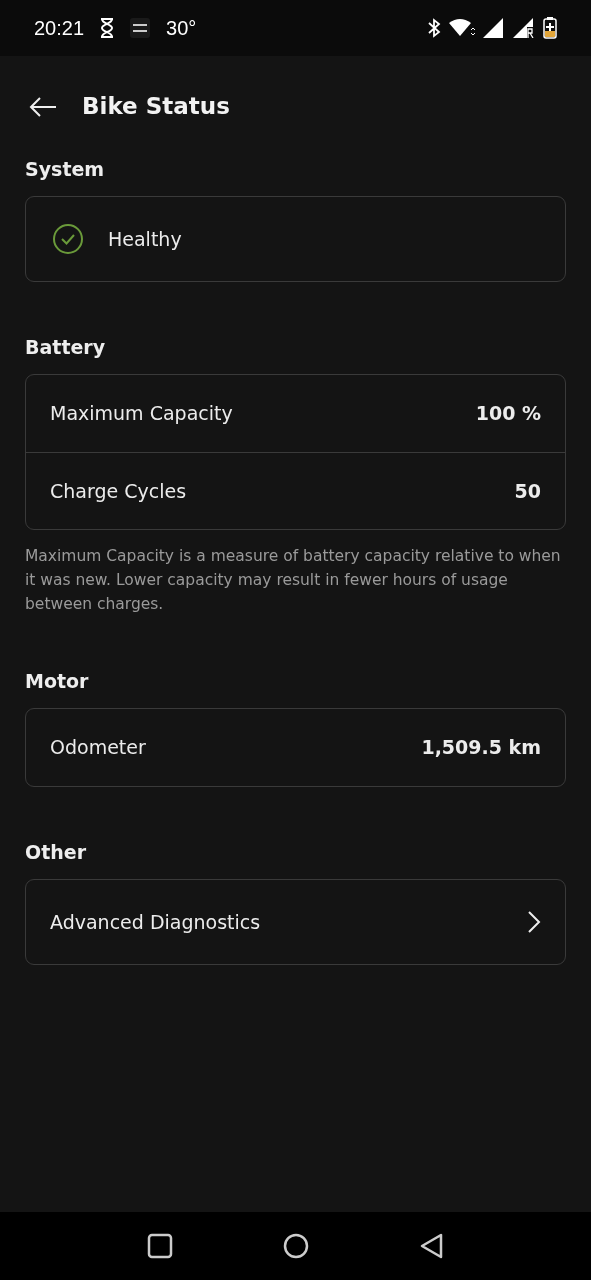 Image resolution: width=591 pixels, height=1280 pixels. What do you see at coordinates (156, 106) in the screenshot?
I see `page-title: Bike Status` at bounding box center [156, 106].